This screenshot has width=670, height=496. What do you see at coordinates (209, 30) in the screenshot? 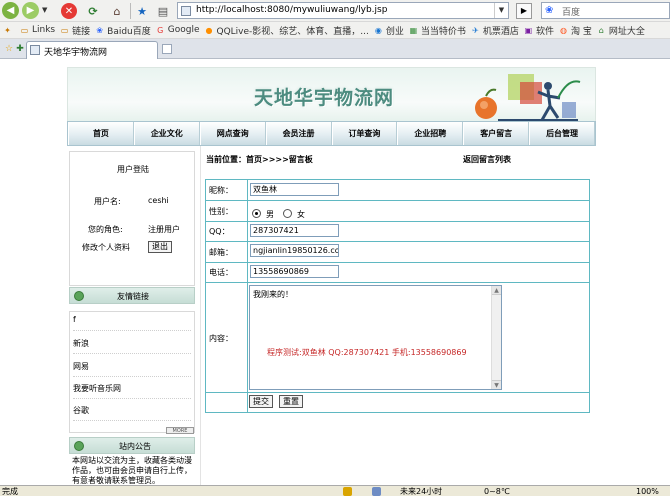
I see `qqlive-icon: ●` at bounding box center [209, 30].